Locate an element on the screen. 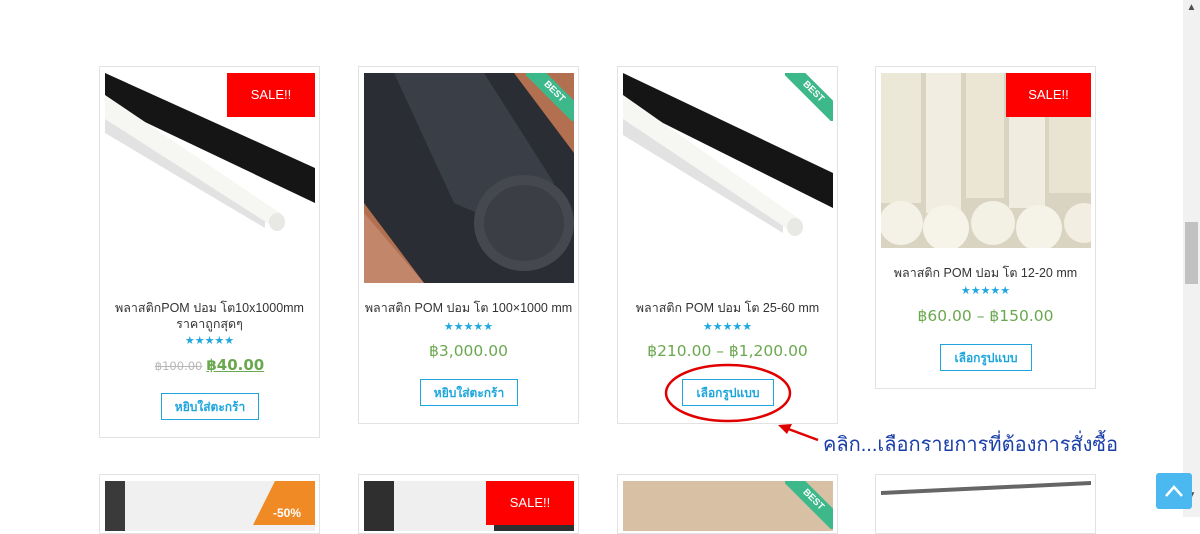 The height and width of the screenshot is (534, 1200). product-card: -50% is located at coordinates (209, 504).